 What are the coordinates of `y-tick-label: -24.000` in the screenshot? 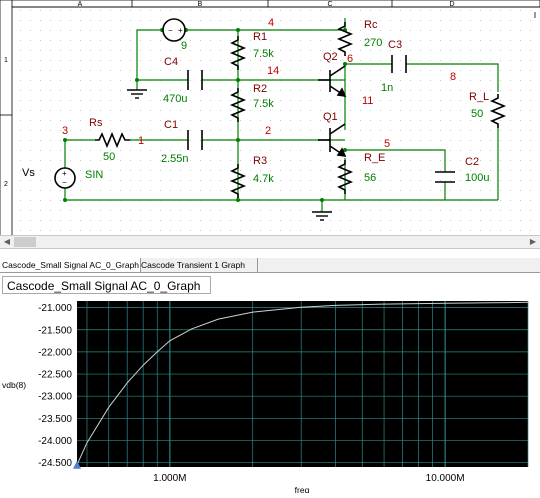 It's located at (55, 441).